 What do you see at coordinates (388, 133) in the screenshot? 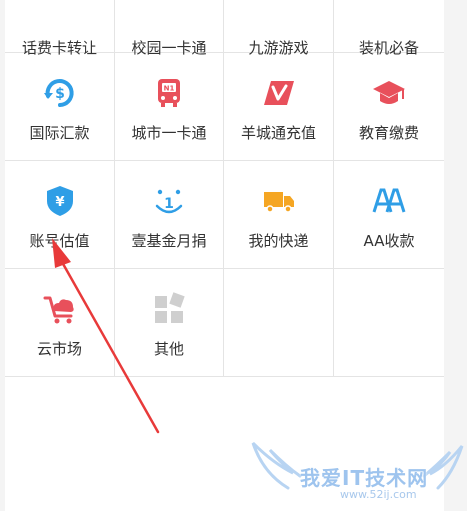
I see `service-label: 教育缴费` at bounding box center [388, 133].